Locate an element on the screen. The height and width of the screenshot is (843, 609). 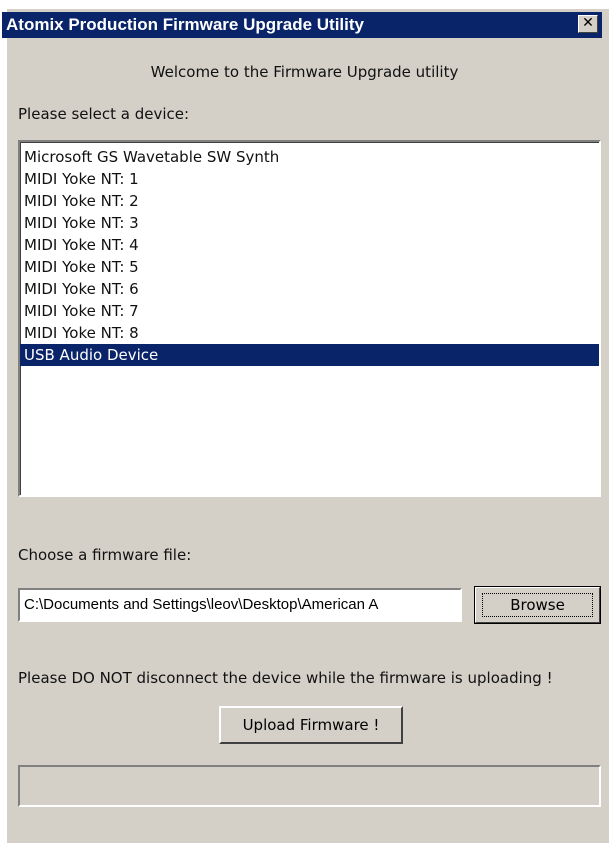
device-list-item: MIDI Yoke NT: 5 is located at coordinates (309, 267).